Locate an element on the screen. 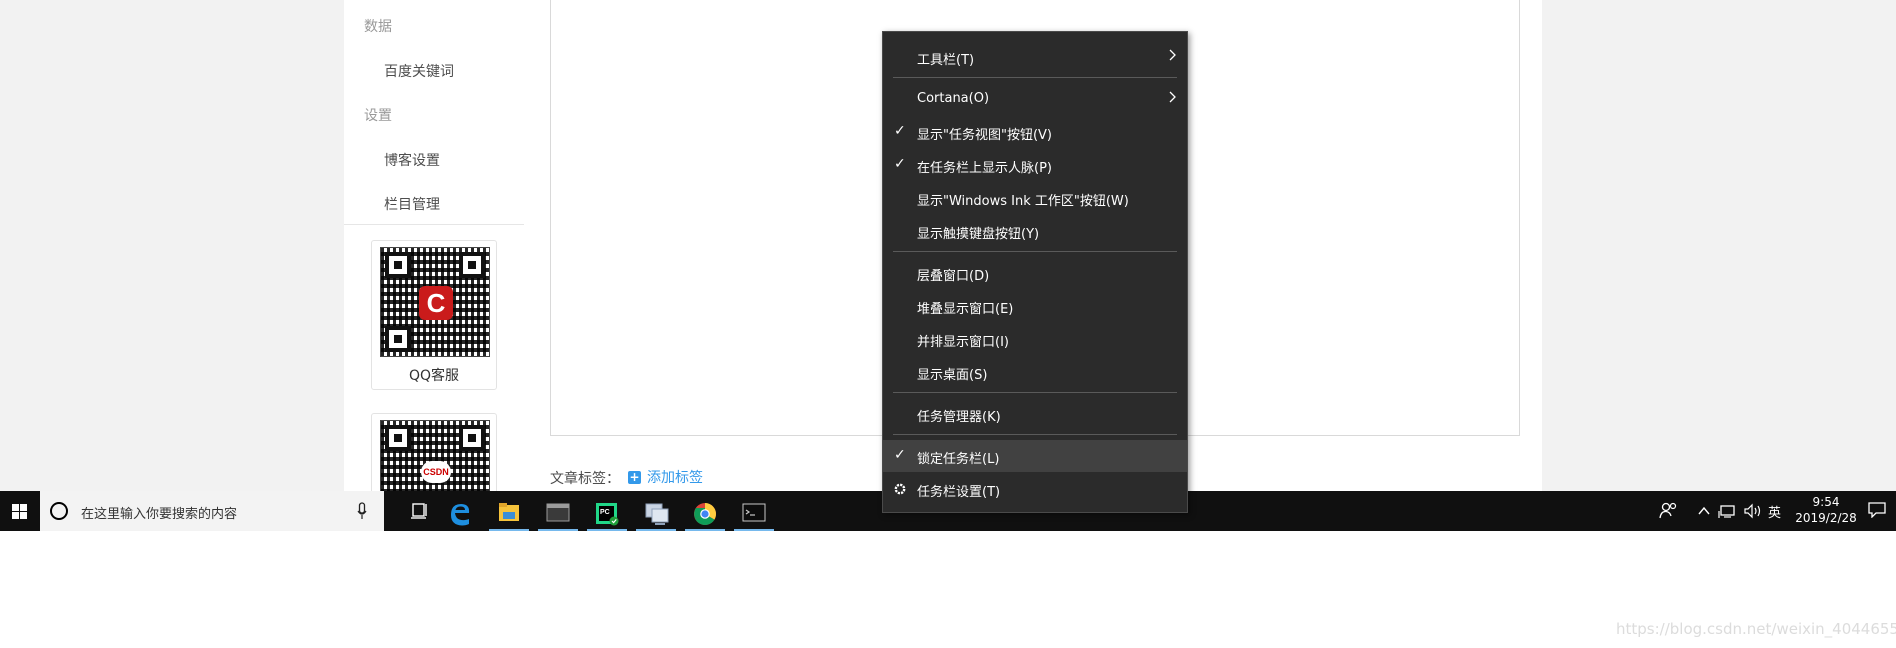  menu-item-cascade-windows: 层叠窗口(D) is located at coordinates (1035, 273).